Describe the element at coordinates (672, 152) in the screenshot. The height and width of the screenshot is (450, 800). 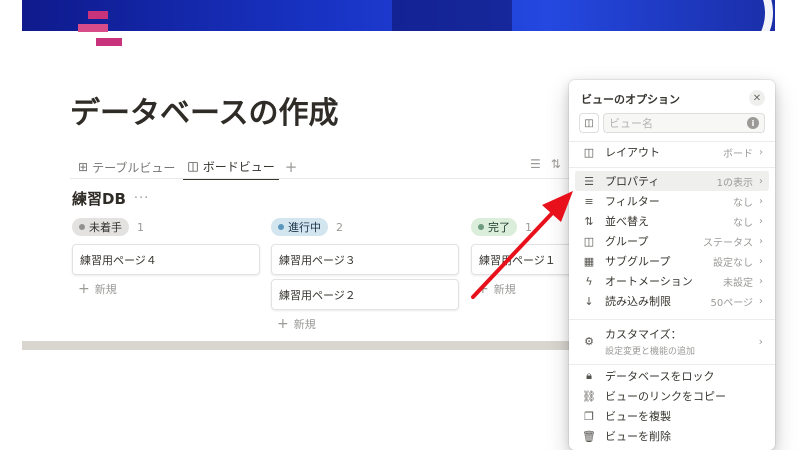
I see `menu-item-layout: ◫ レイアウト ボード ›` at that location.